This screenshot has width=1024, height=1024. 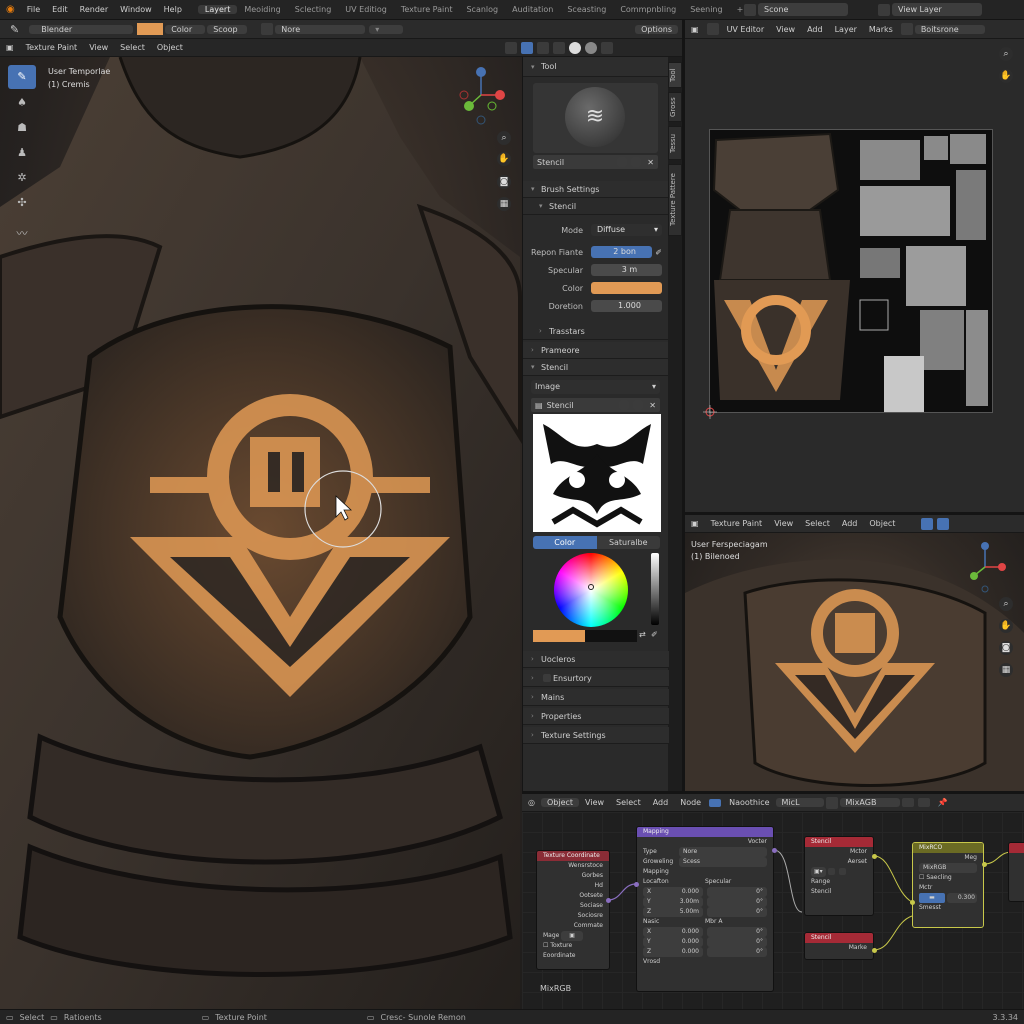 What do you see at coordinates (504, 204) in the screenshot?
I see `grid-icon: ▦` at bounding box center [504, 204].